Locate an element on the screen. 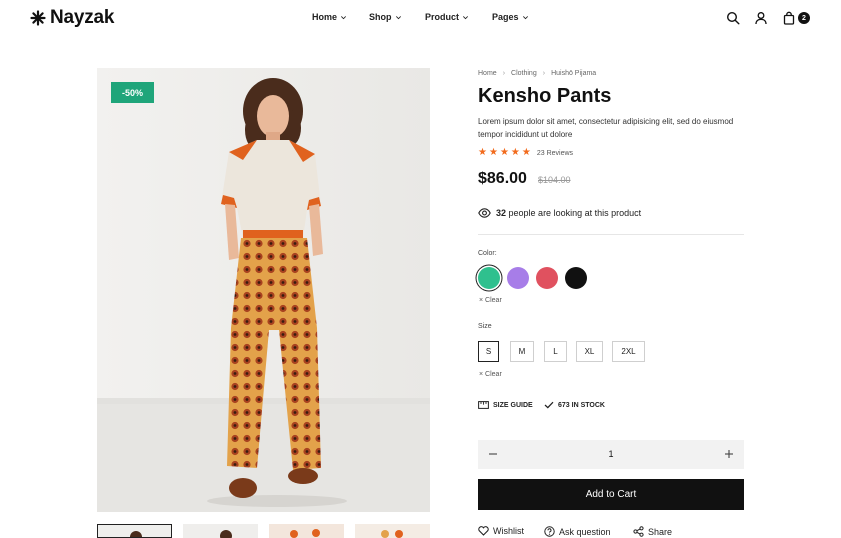 This screenshot has width=841, height=538. logo-text: Nayzak is located at coordinates (82, 17).